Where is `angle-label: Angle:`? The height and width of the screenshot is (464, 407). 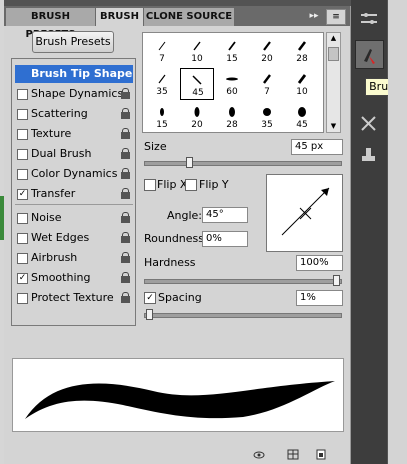 angle-label: Angle: is located at coordinates (185, 215).